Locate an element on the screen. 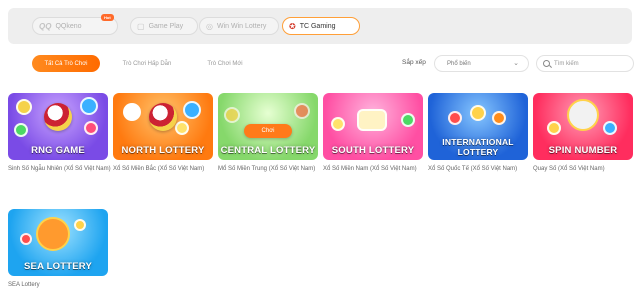  play-button: Chơi is located at coordinates (268, 131).